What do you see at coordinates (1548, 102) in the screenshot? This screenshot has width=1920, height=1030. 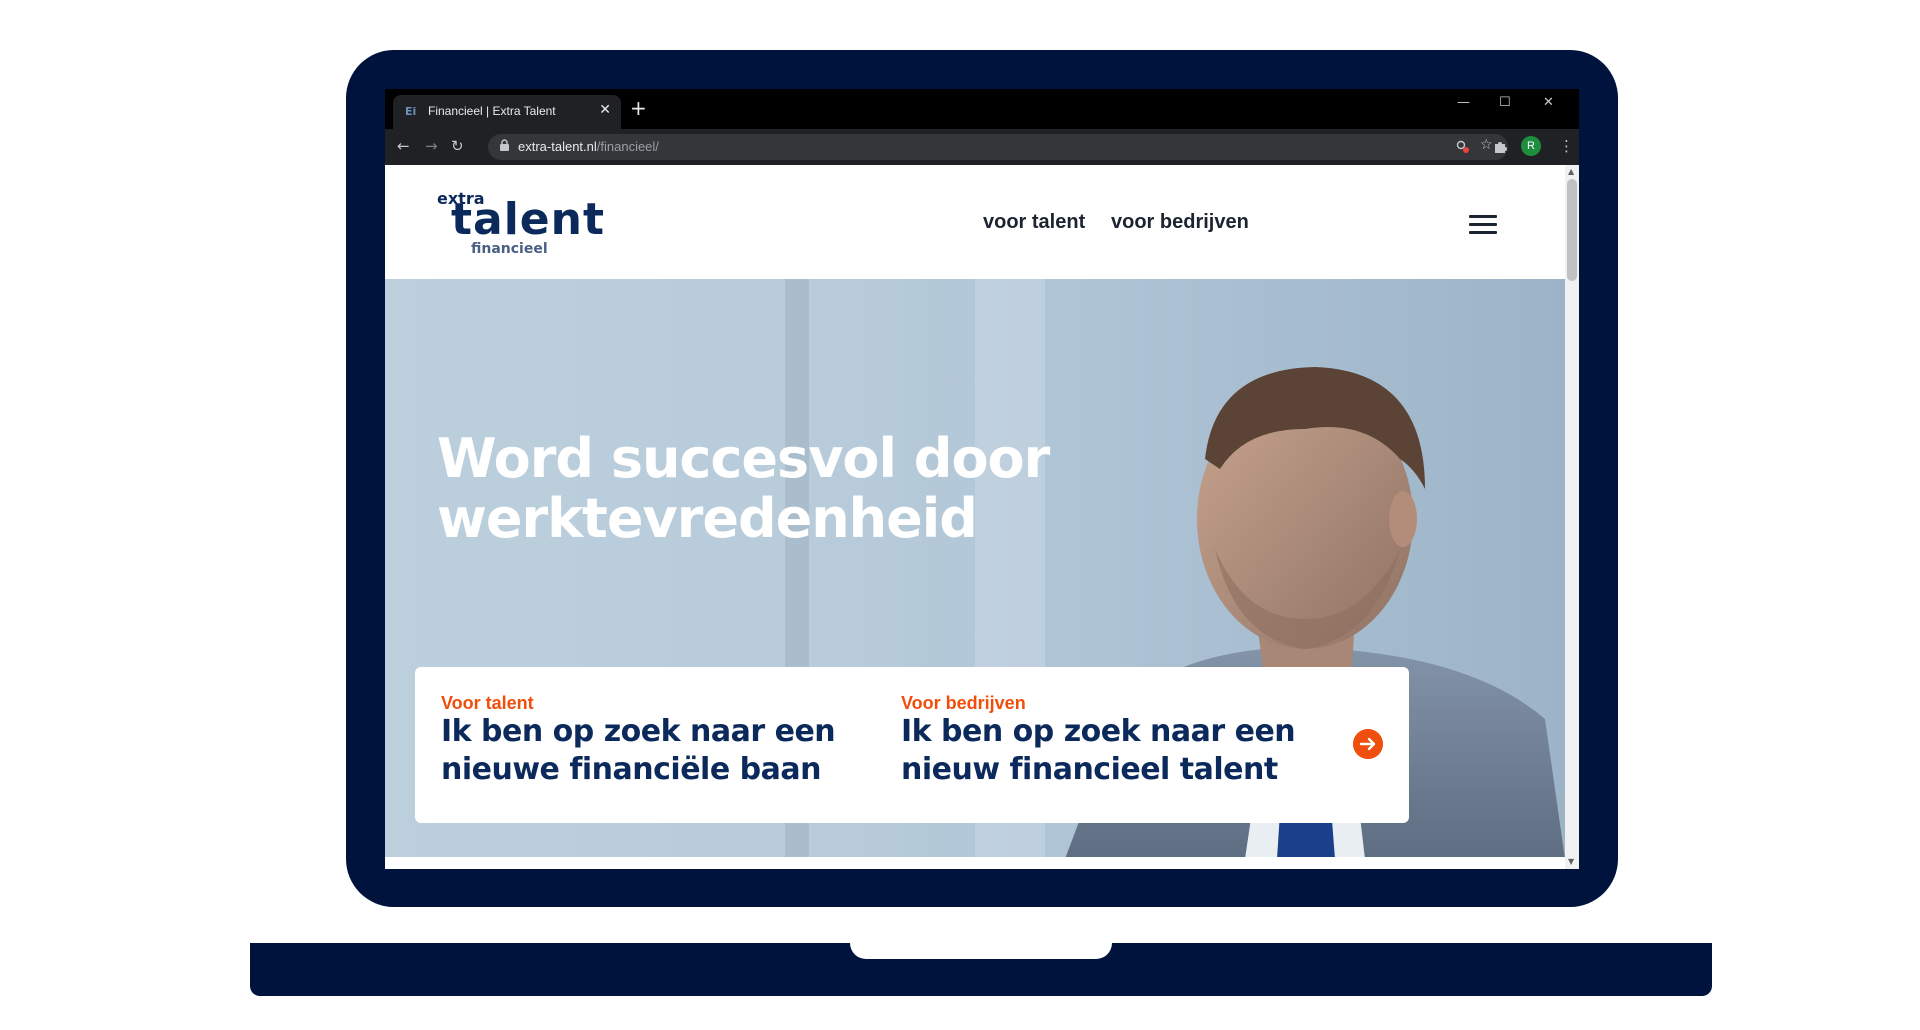 I see `close-window-icon: ✕` at bounding box center [1548, 102].